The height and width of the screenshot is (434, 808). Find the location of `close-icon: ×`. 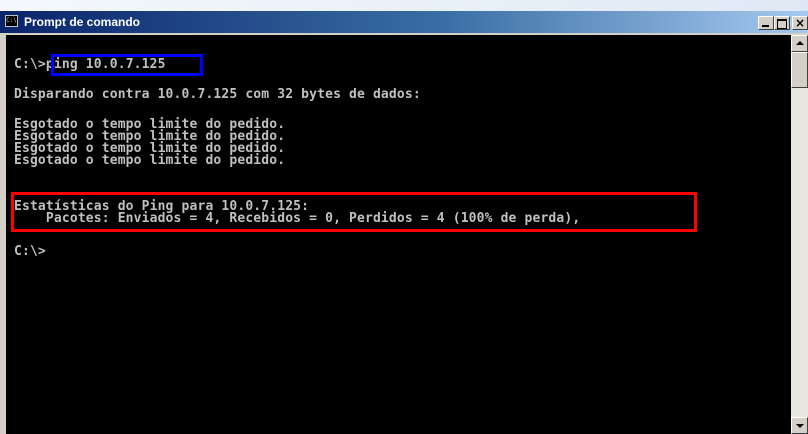

close-icon: × is located at coordinates (800, 23).